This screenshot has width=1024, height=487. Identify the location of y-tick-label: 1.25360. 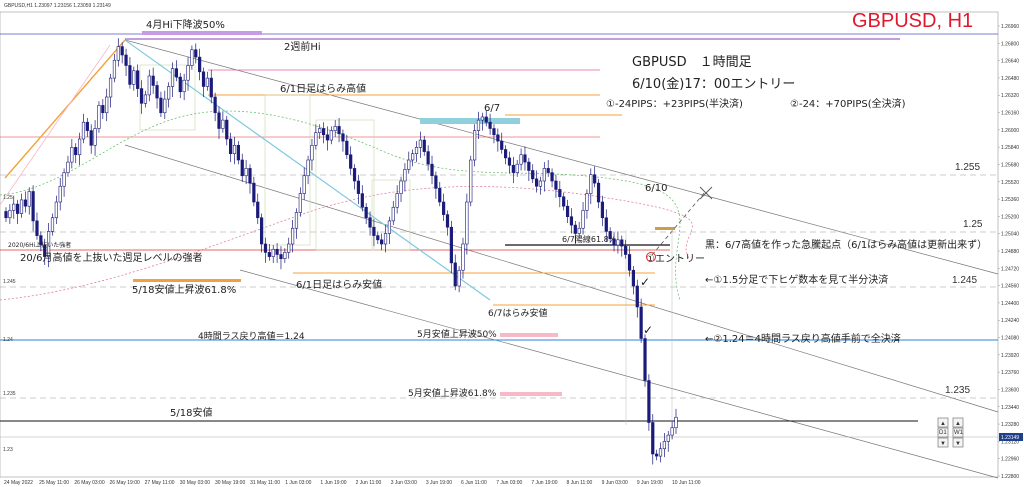
(1010, 200).